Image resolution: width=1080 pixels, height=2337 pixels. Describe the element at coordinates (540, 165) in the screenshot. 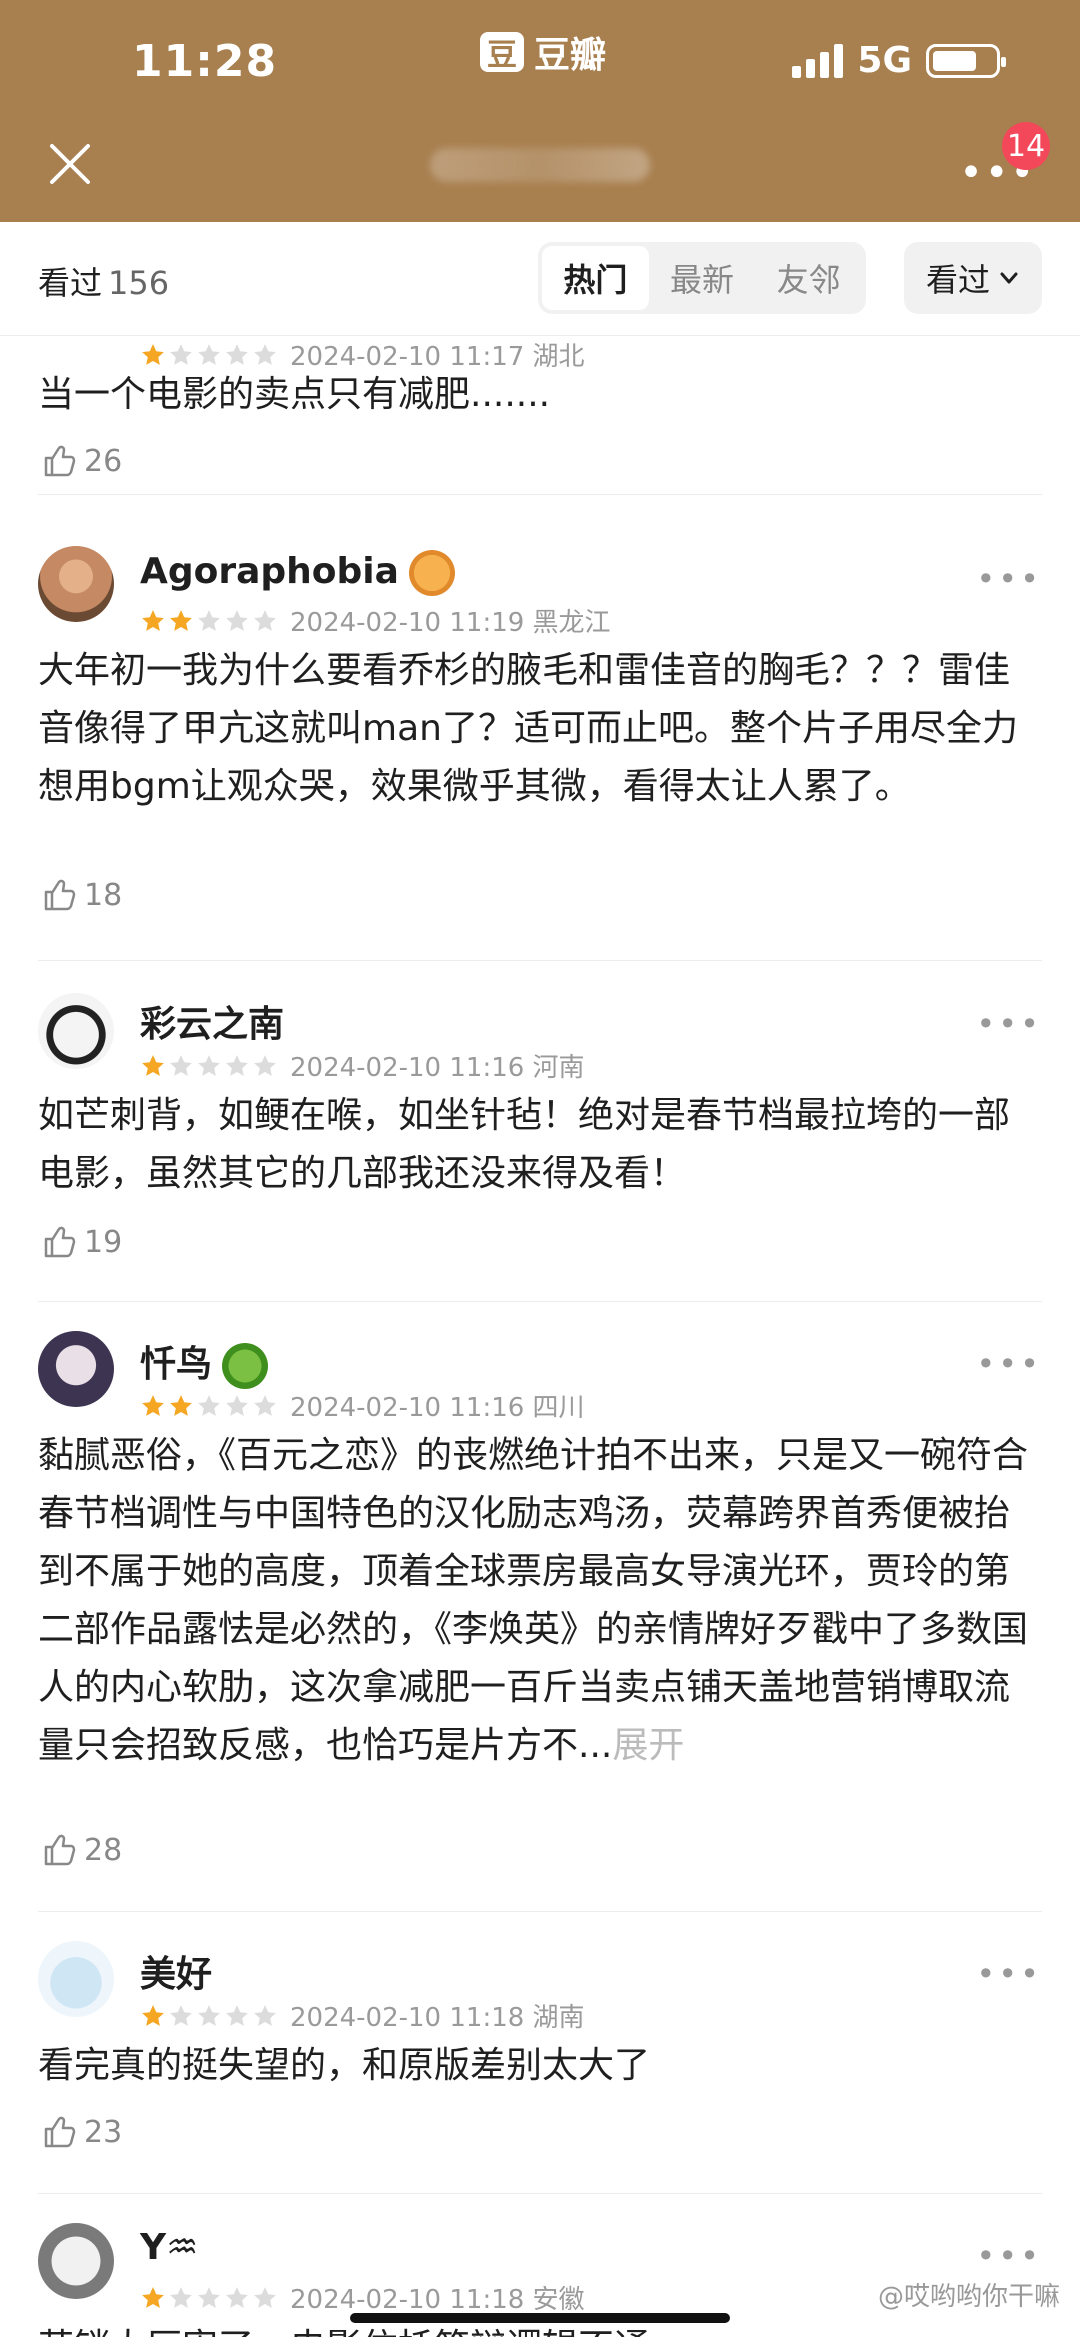

I see `blurred-title` at that location.